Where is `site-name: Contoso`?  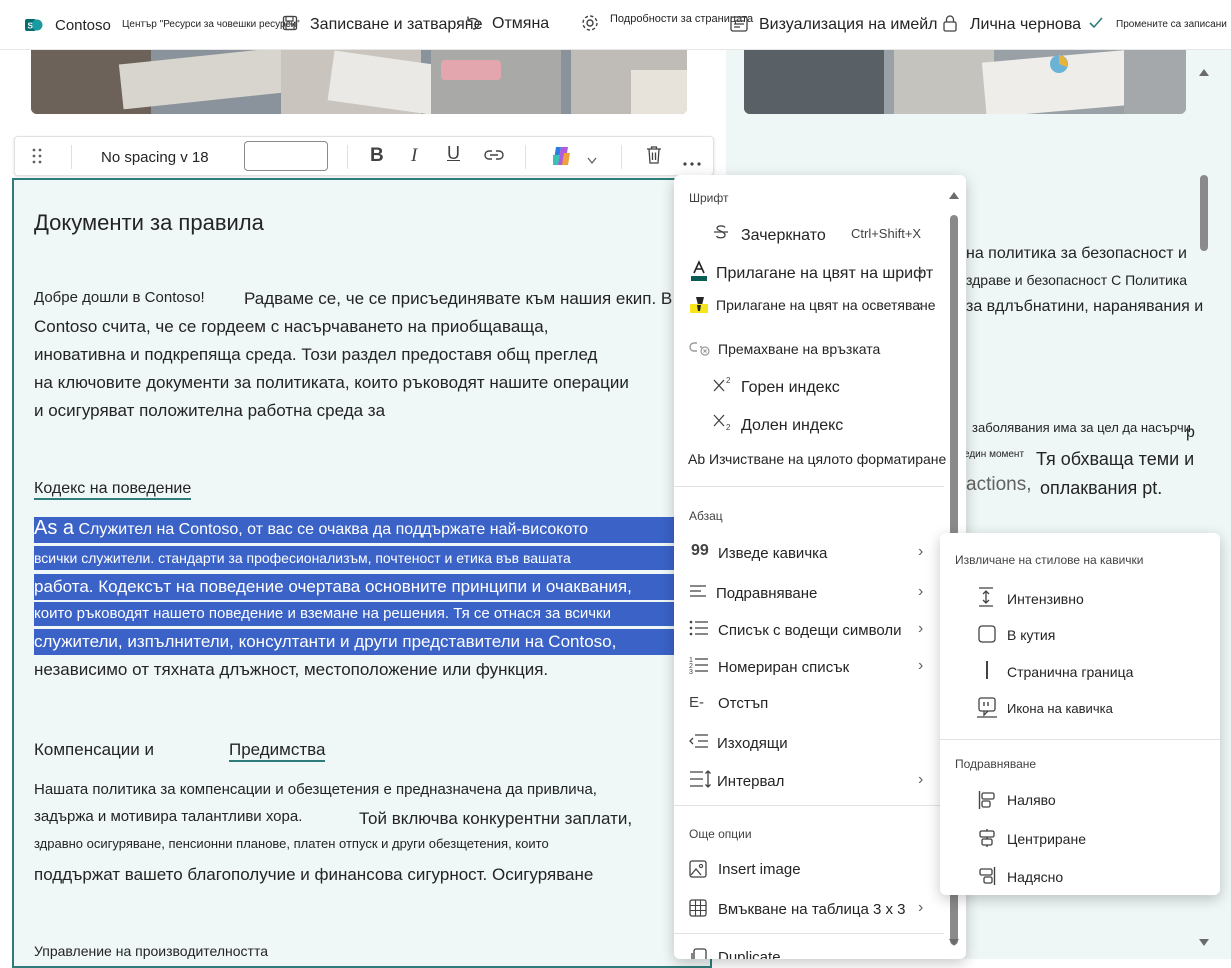
site-name: Contoso is located at coordinates (83, 25).